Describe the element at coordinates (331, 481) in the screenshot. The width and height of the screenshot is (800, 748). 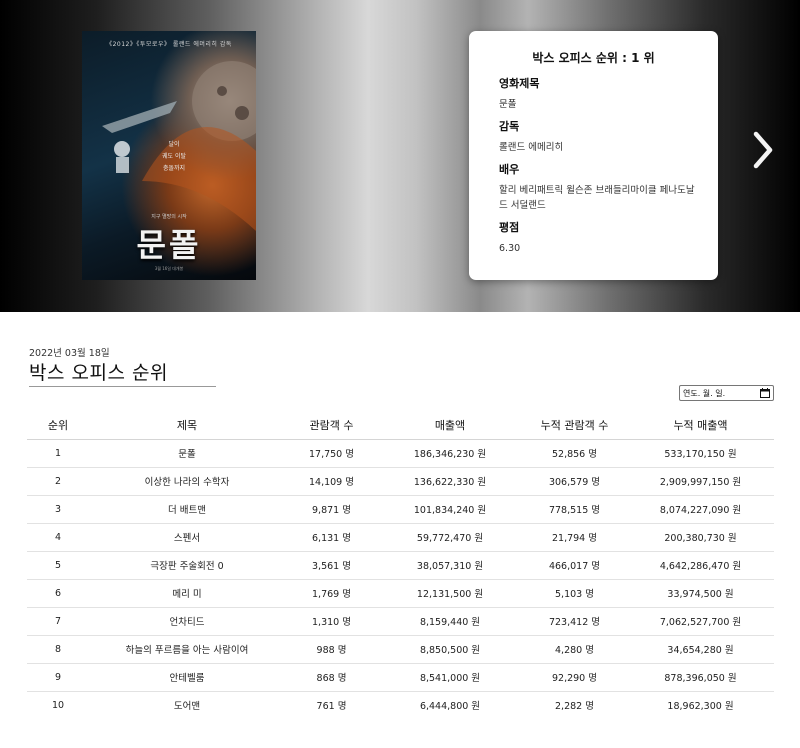
I see `audience-cell: 14,109 명` at that location.